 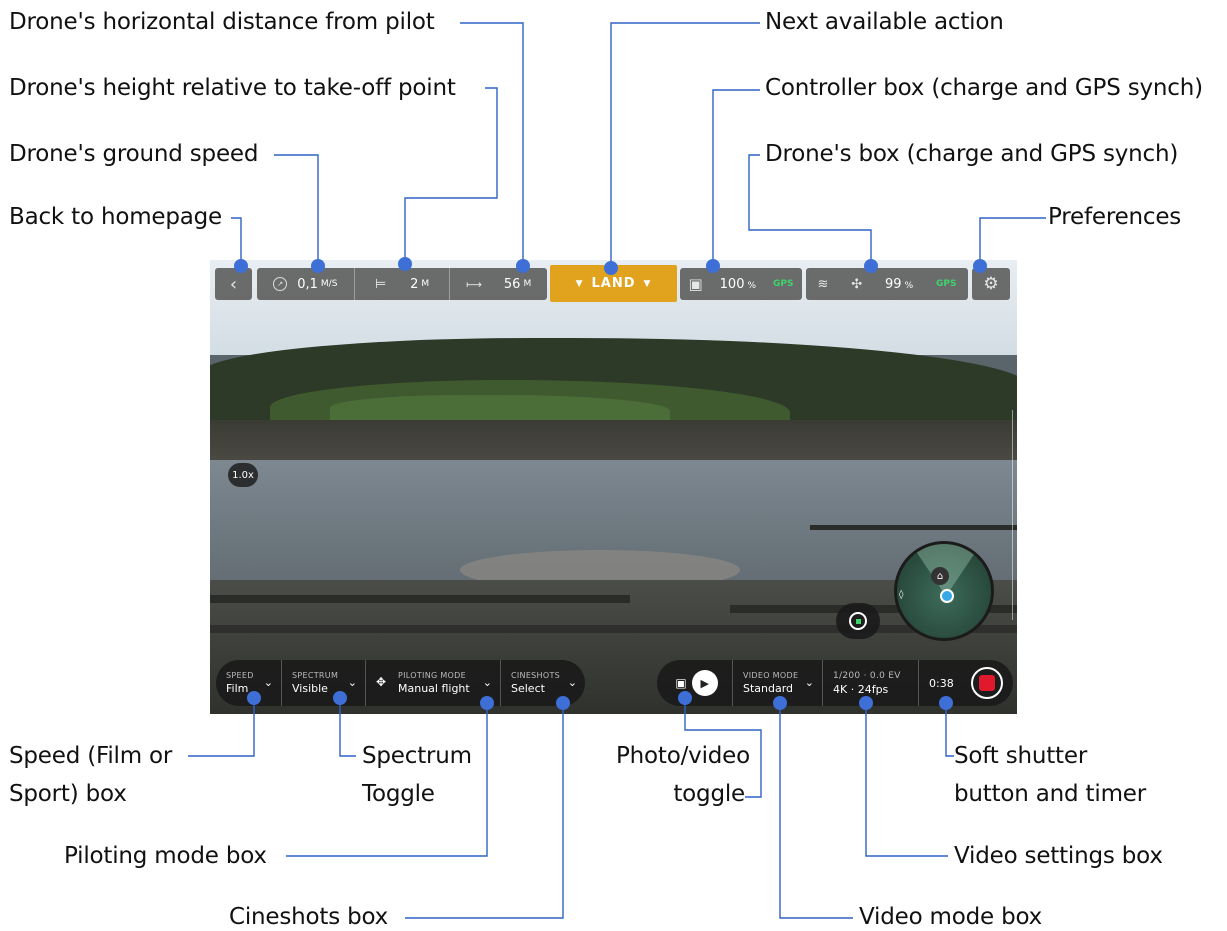 What do you see at coordinates (296, 210) in the screenshot?
I see `callout-ground-speed` at bounding box center [296, 210].